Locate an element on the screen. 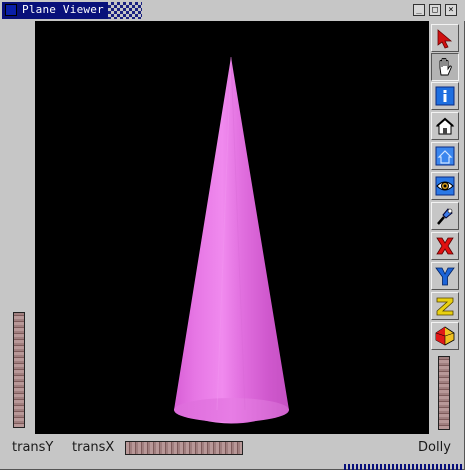  camera-toggle-button is located at coordinates (445, 336).